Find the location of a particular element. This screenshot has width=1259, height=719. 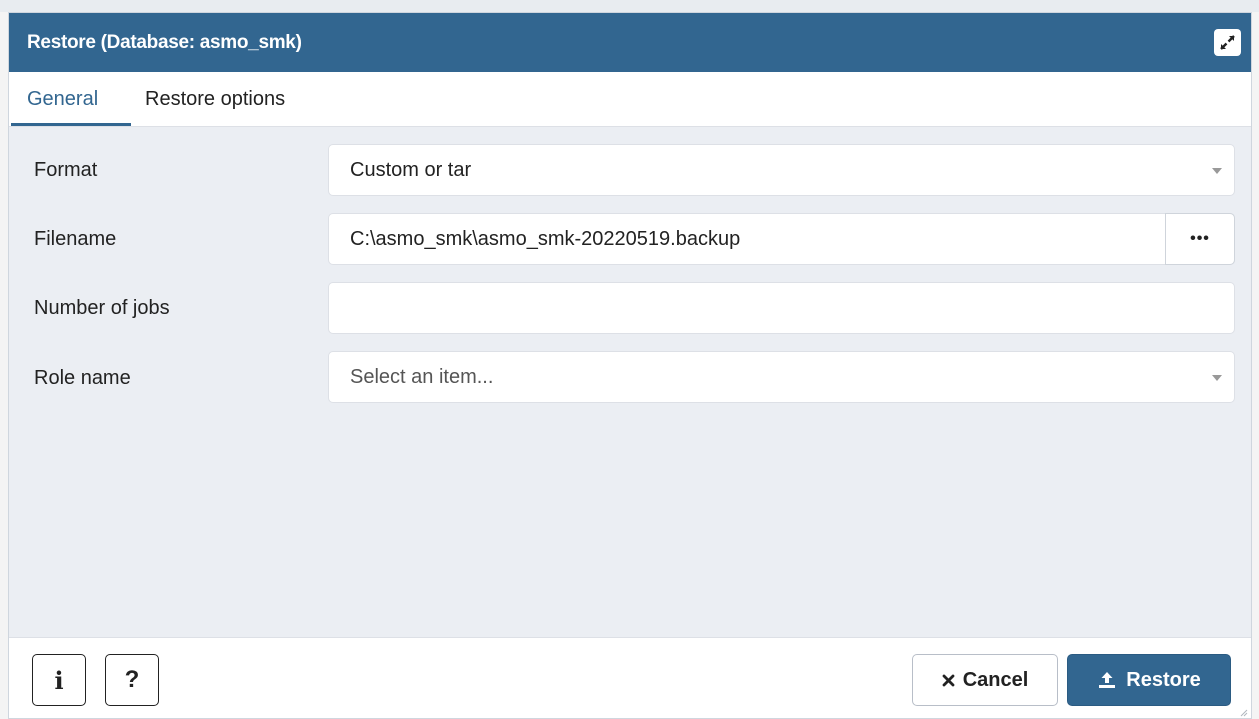

dialog-titlebar: Restore (Database: asmo_smk) is located at coordinates (630, 42).